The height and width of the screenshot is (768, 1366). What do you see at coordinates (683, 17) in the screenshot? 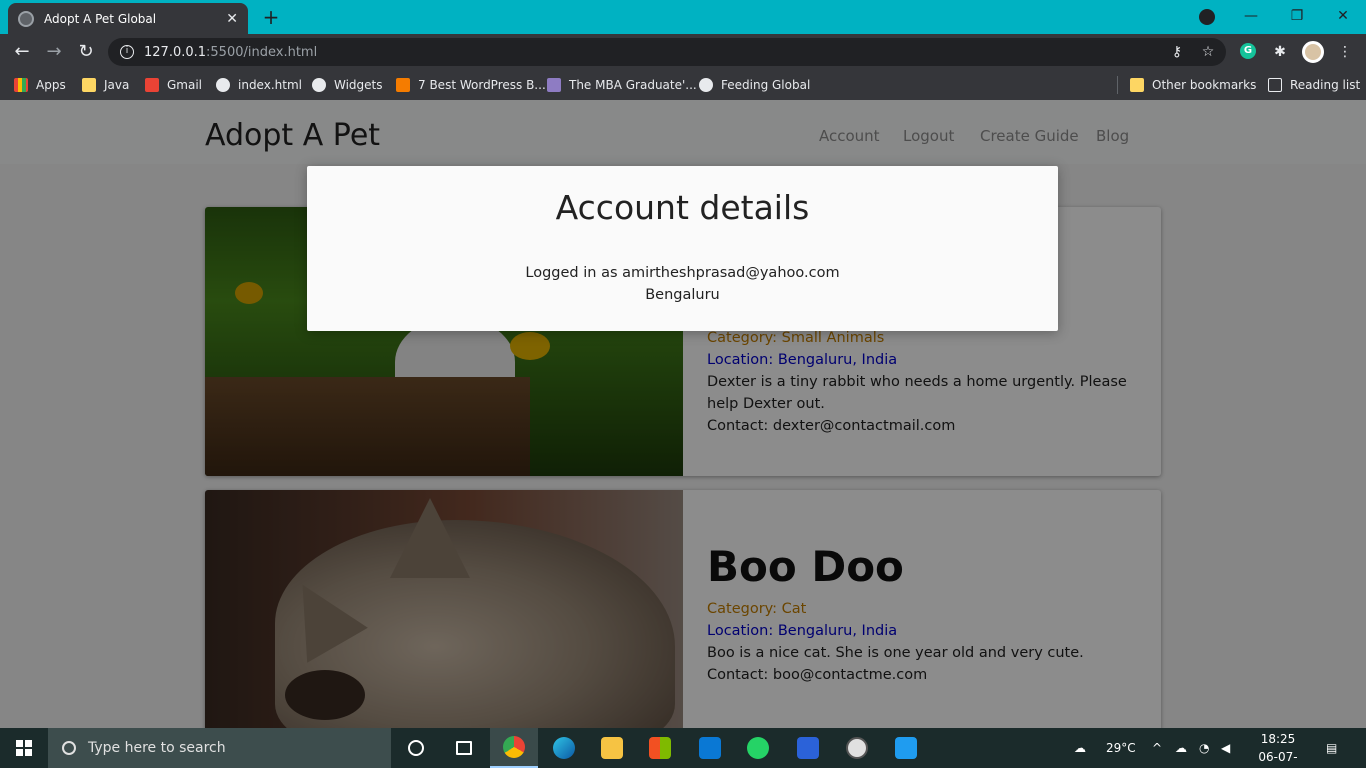
I see `tab-strip: Adopt A Pet Global ✕ + — ❐ ✕` at bounding box center [683, 17].